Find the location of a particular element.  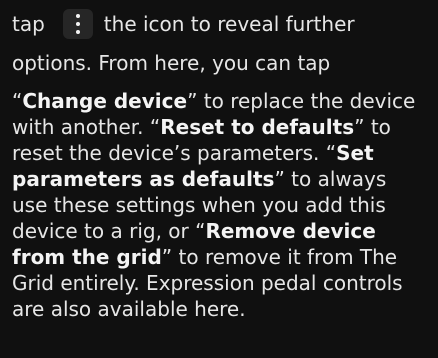

more-vertical-icon is located at coordinates (77, 24).